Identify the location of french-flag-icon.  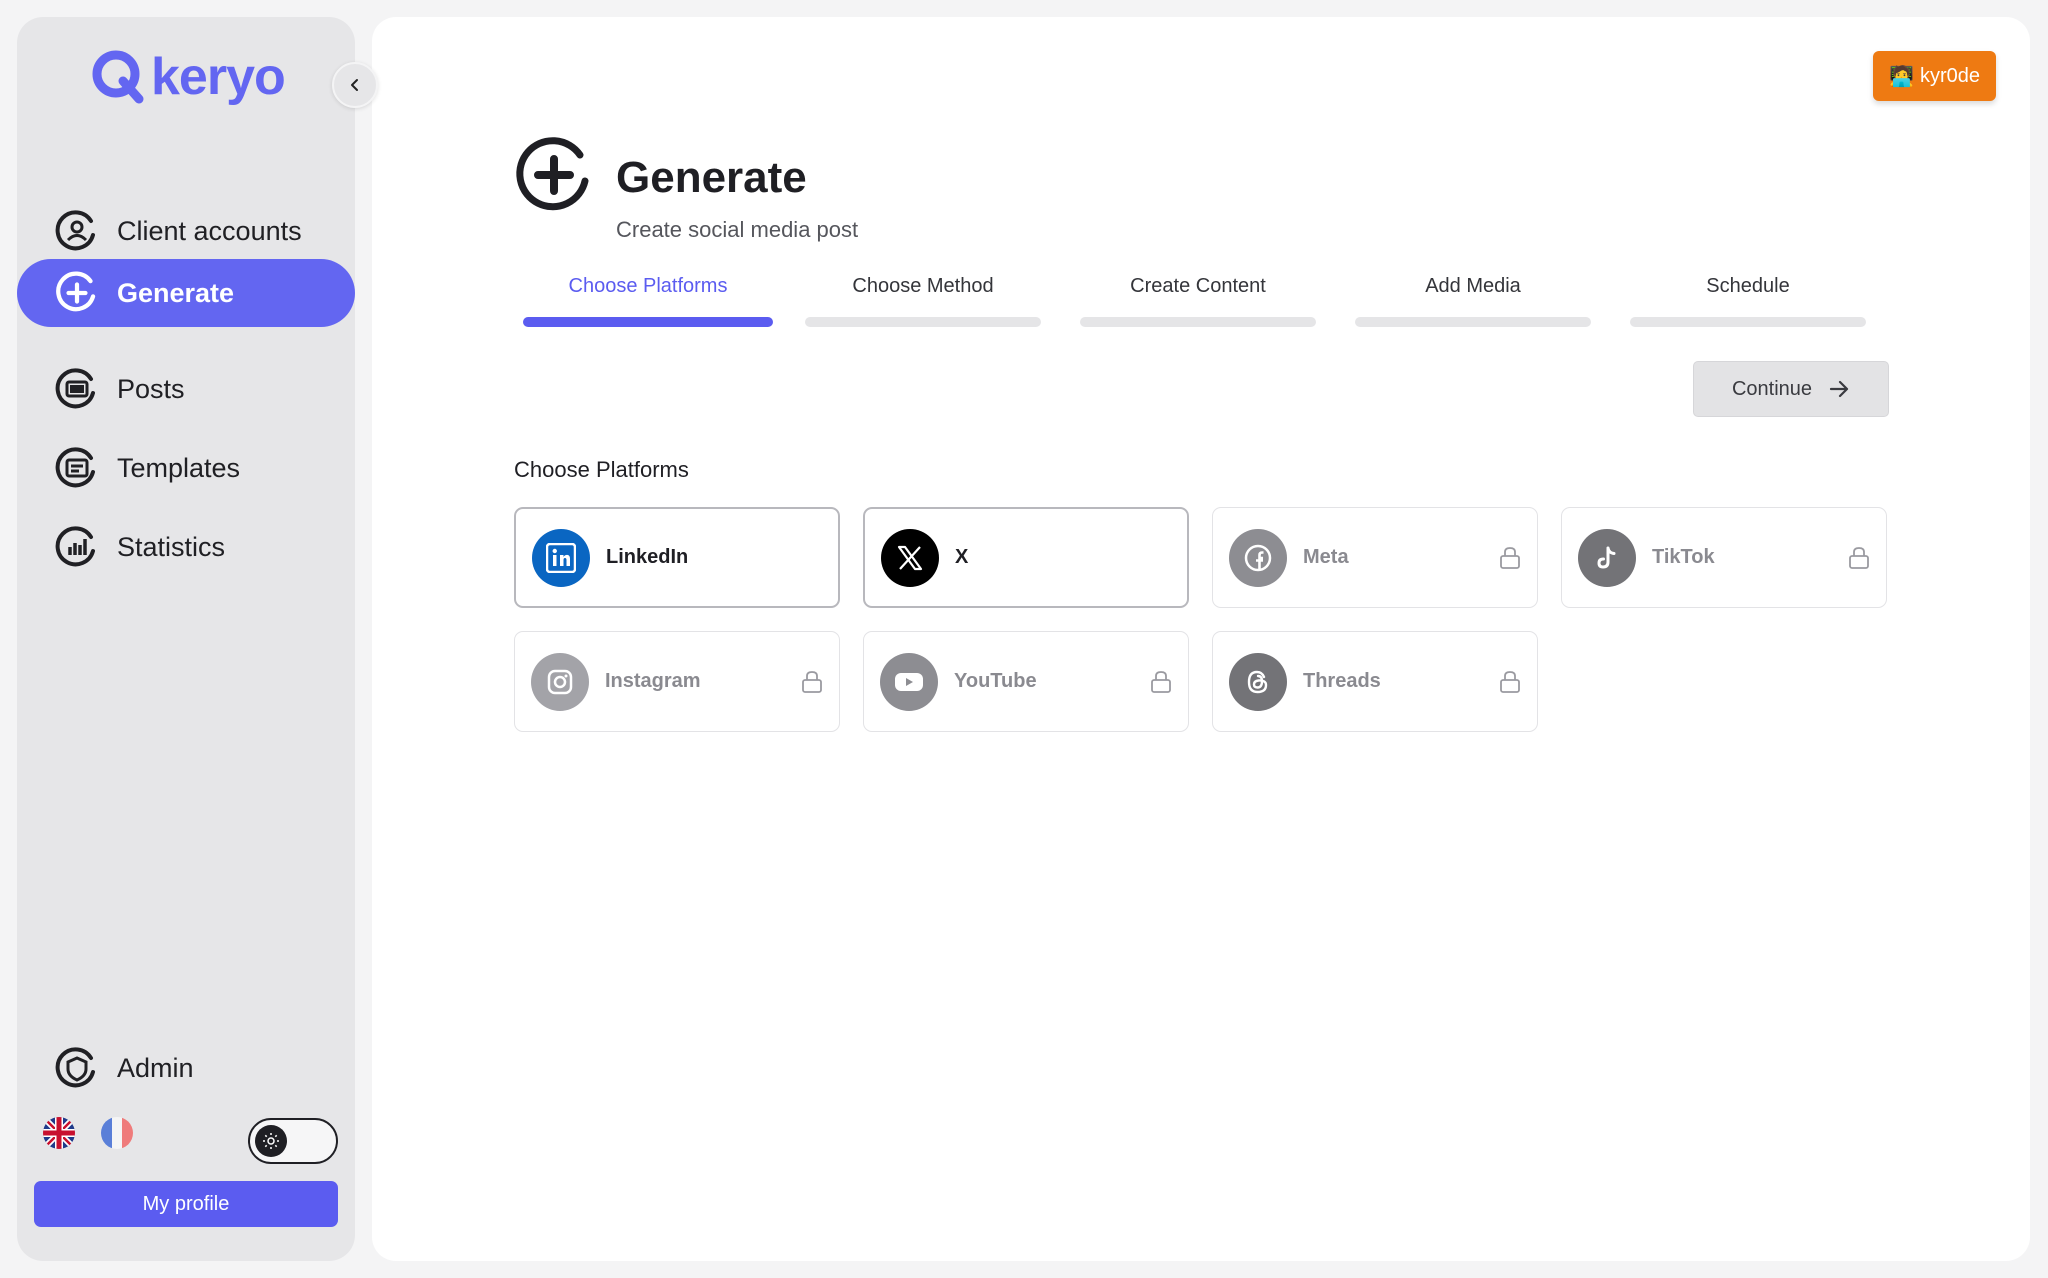
(117, 1133).